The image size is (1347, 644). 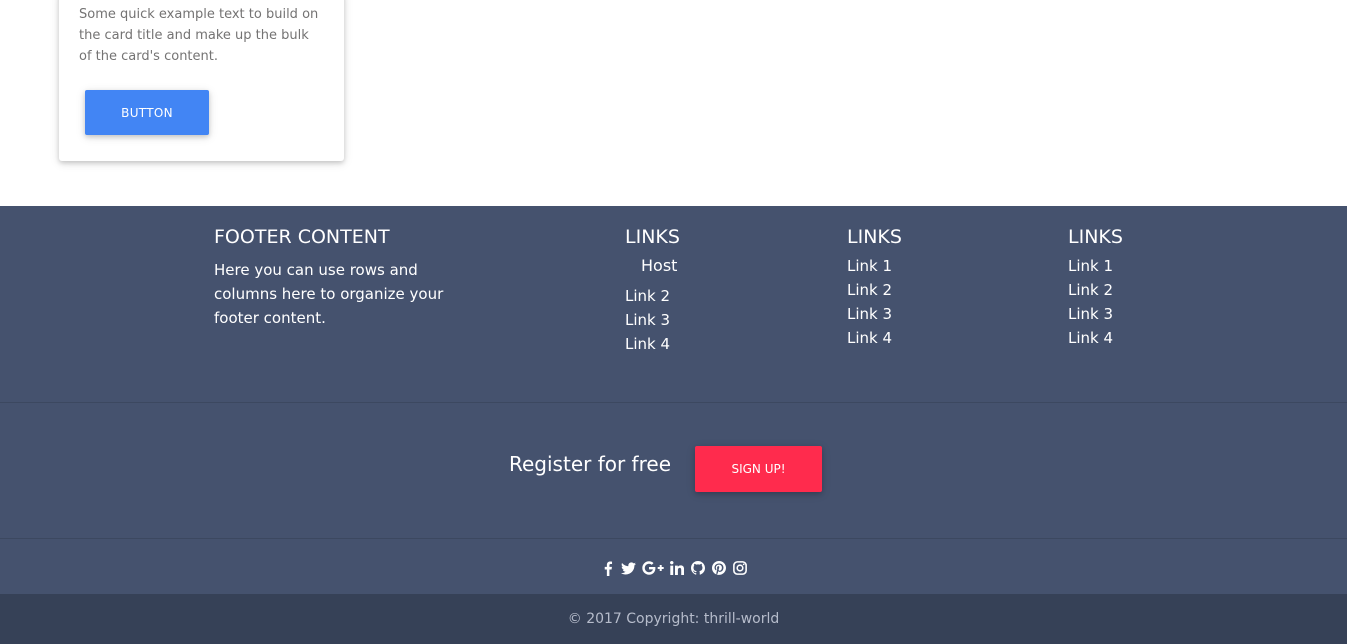 What do you see at coordinates (629, 568) in the screenshot?
I see `twitter-icon` at bounding box center [629, 568].